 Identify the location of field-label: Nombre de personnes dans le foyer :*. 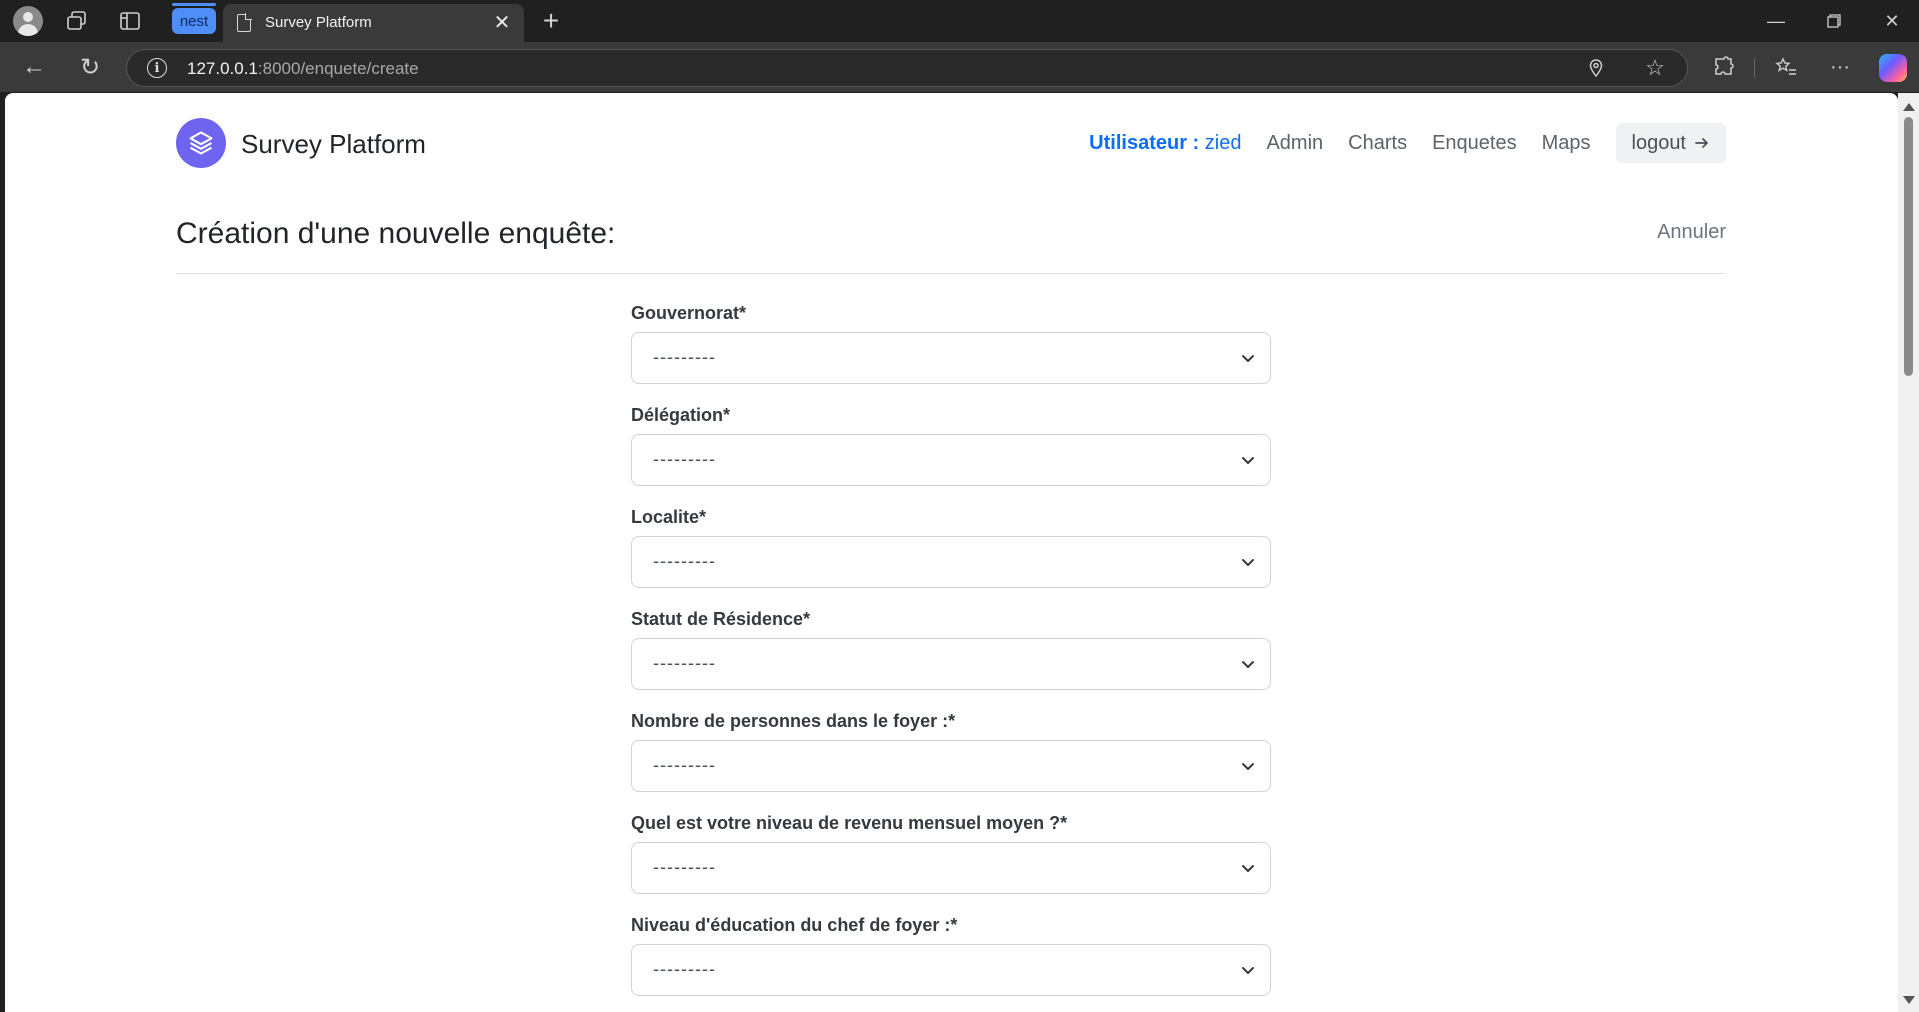
(793, 721).